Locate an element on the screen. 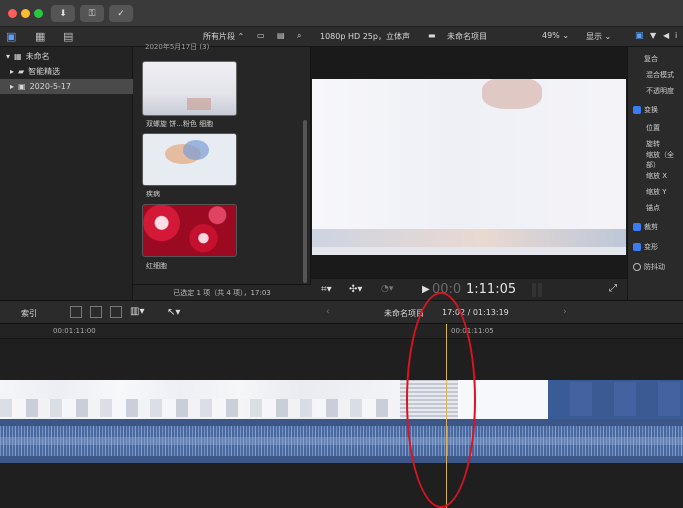 The image size is (683, 508). browser-status: 已选定 1 项（共 4 项），17:03 is located at coordinates (222, 292).